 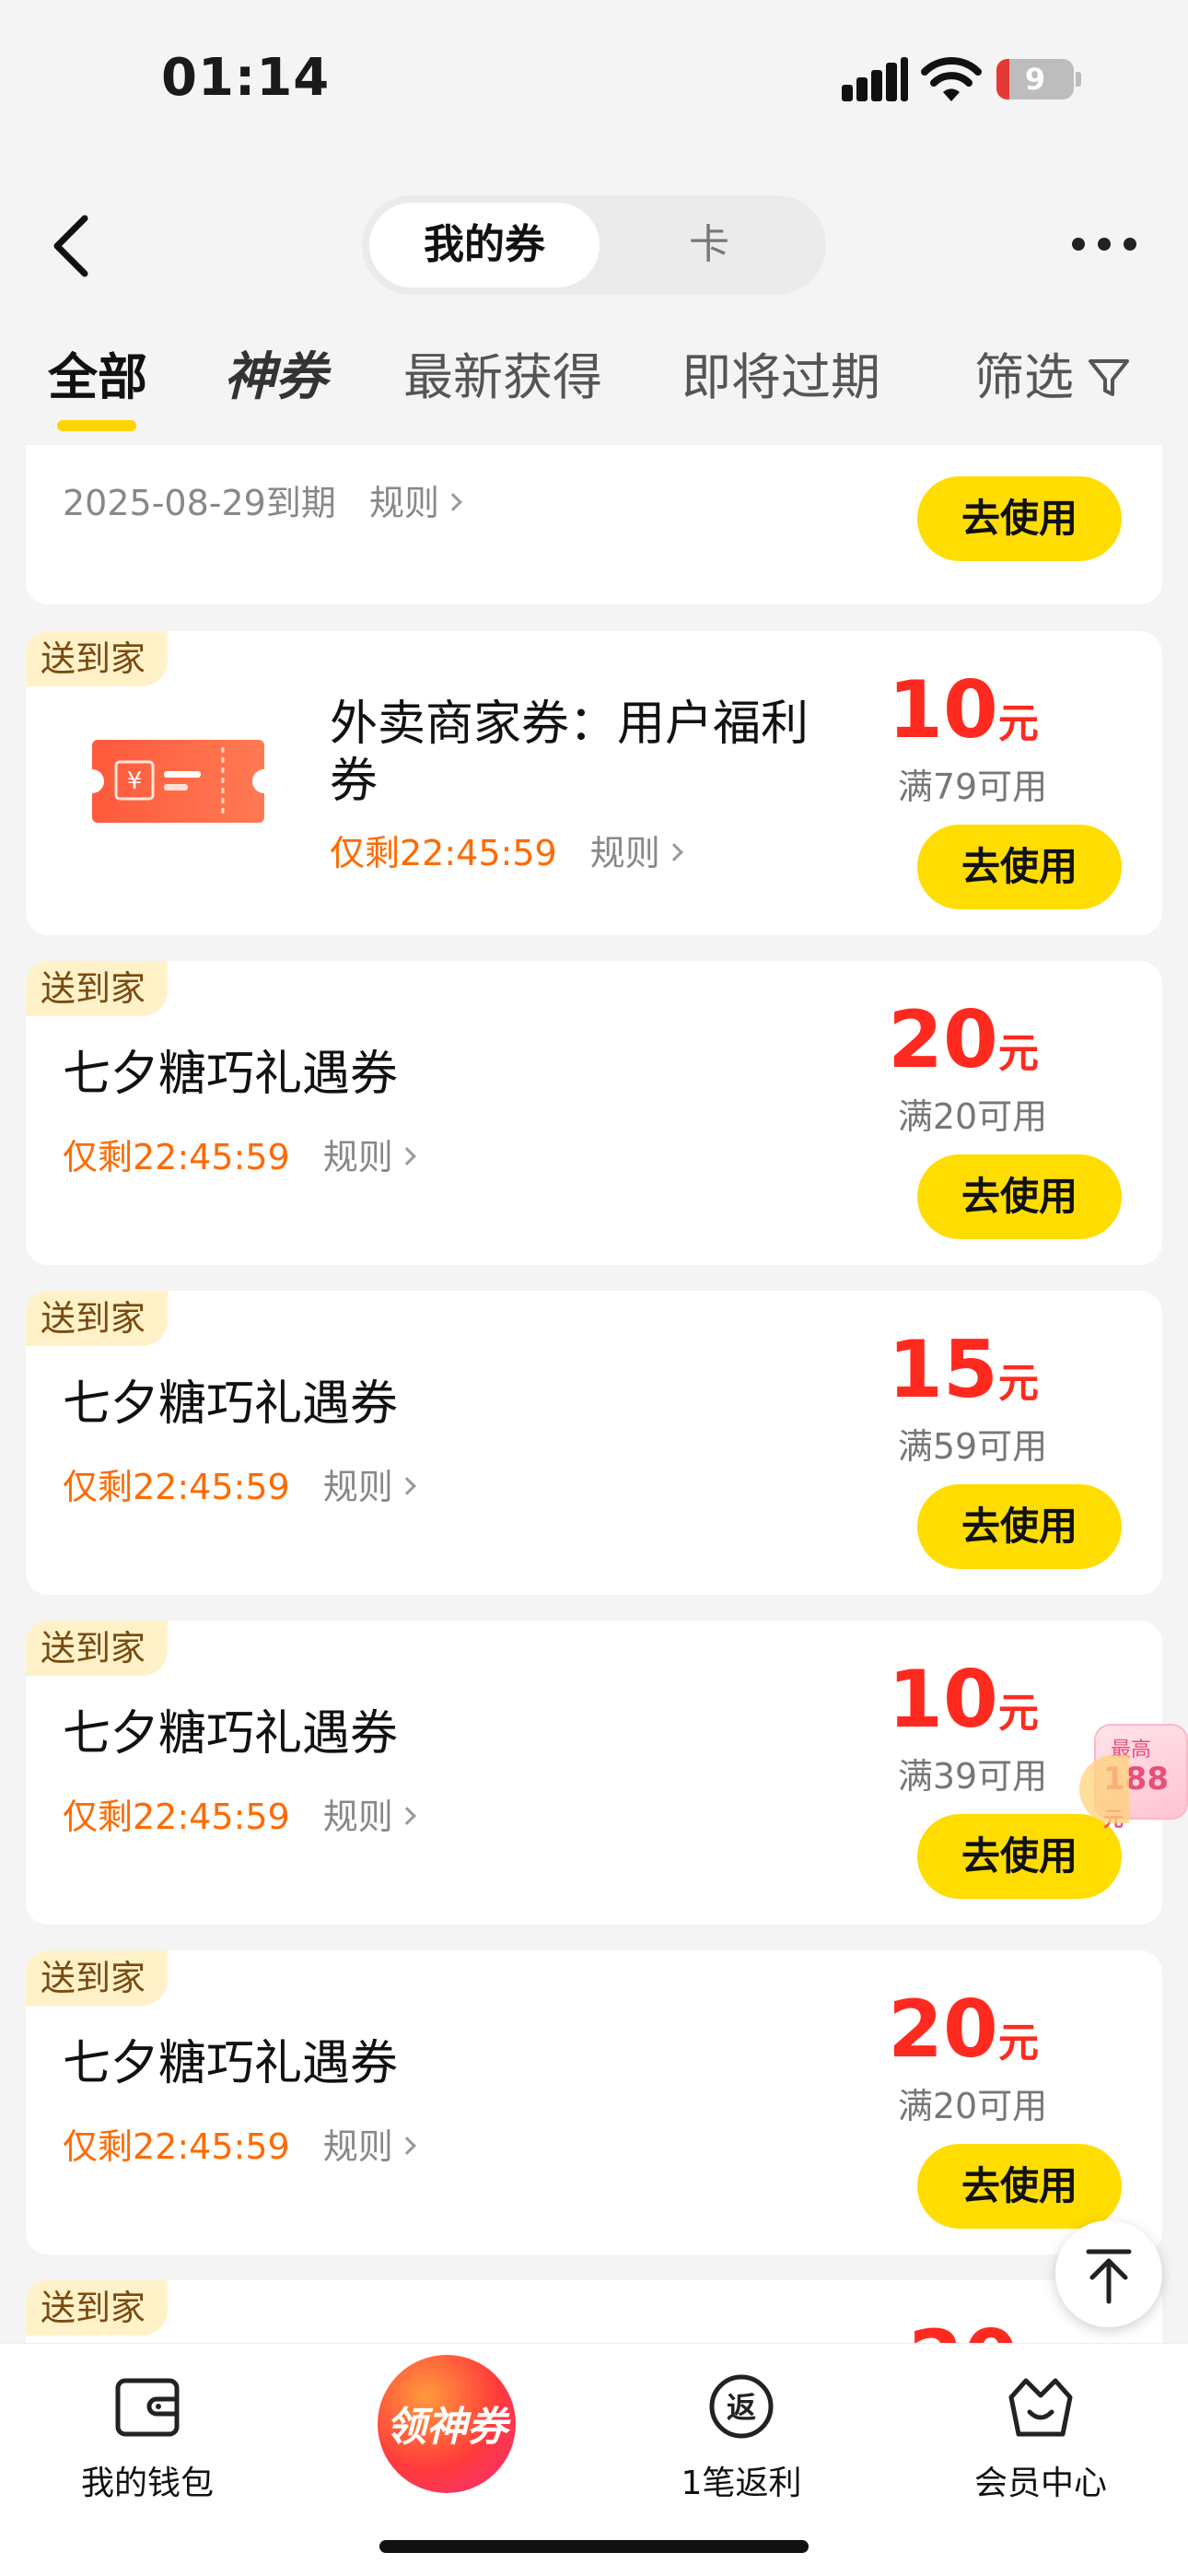 What do you see at coordinates (97, 377) in the screenshot?
I see `category-tab-all: 全部` at bounding box center [97, 377].